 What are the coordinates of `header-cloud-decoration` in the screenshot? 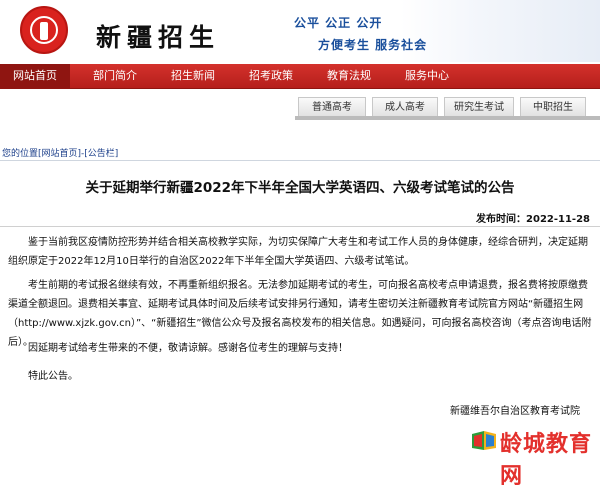 It's located at (500, 31).